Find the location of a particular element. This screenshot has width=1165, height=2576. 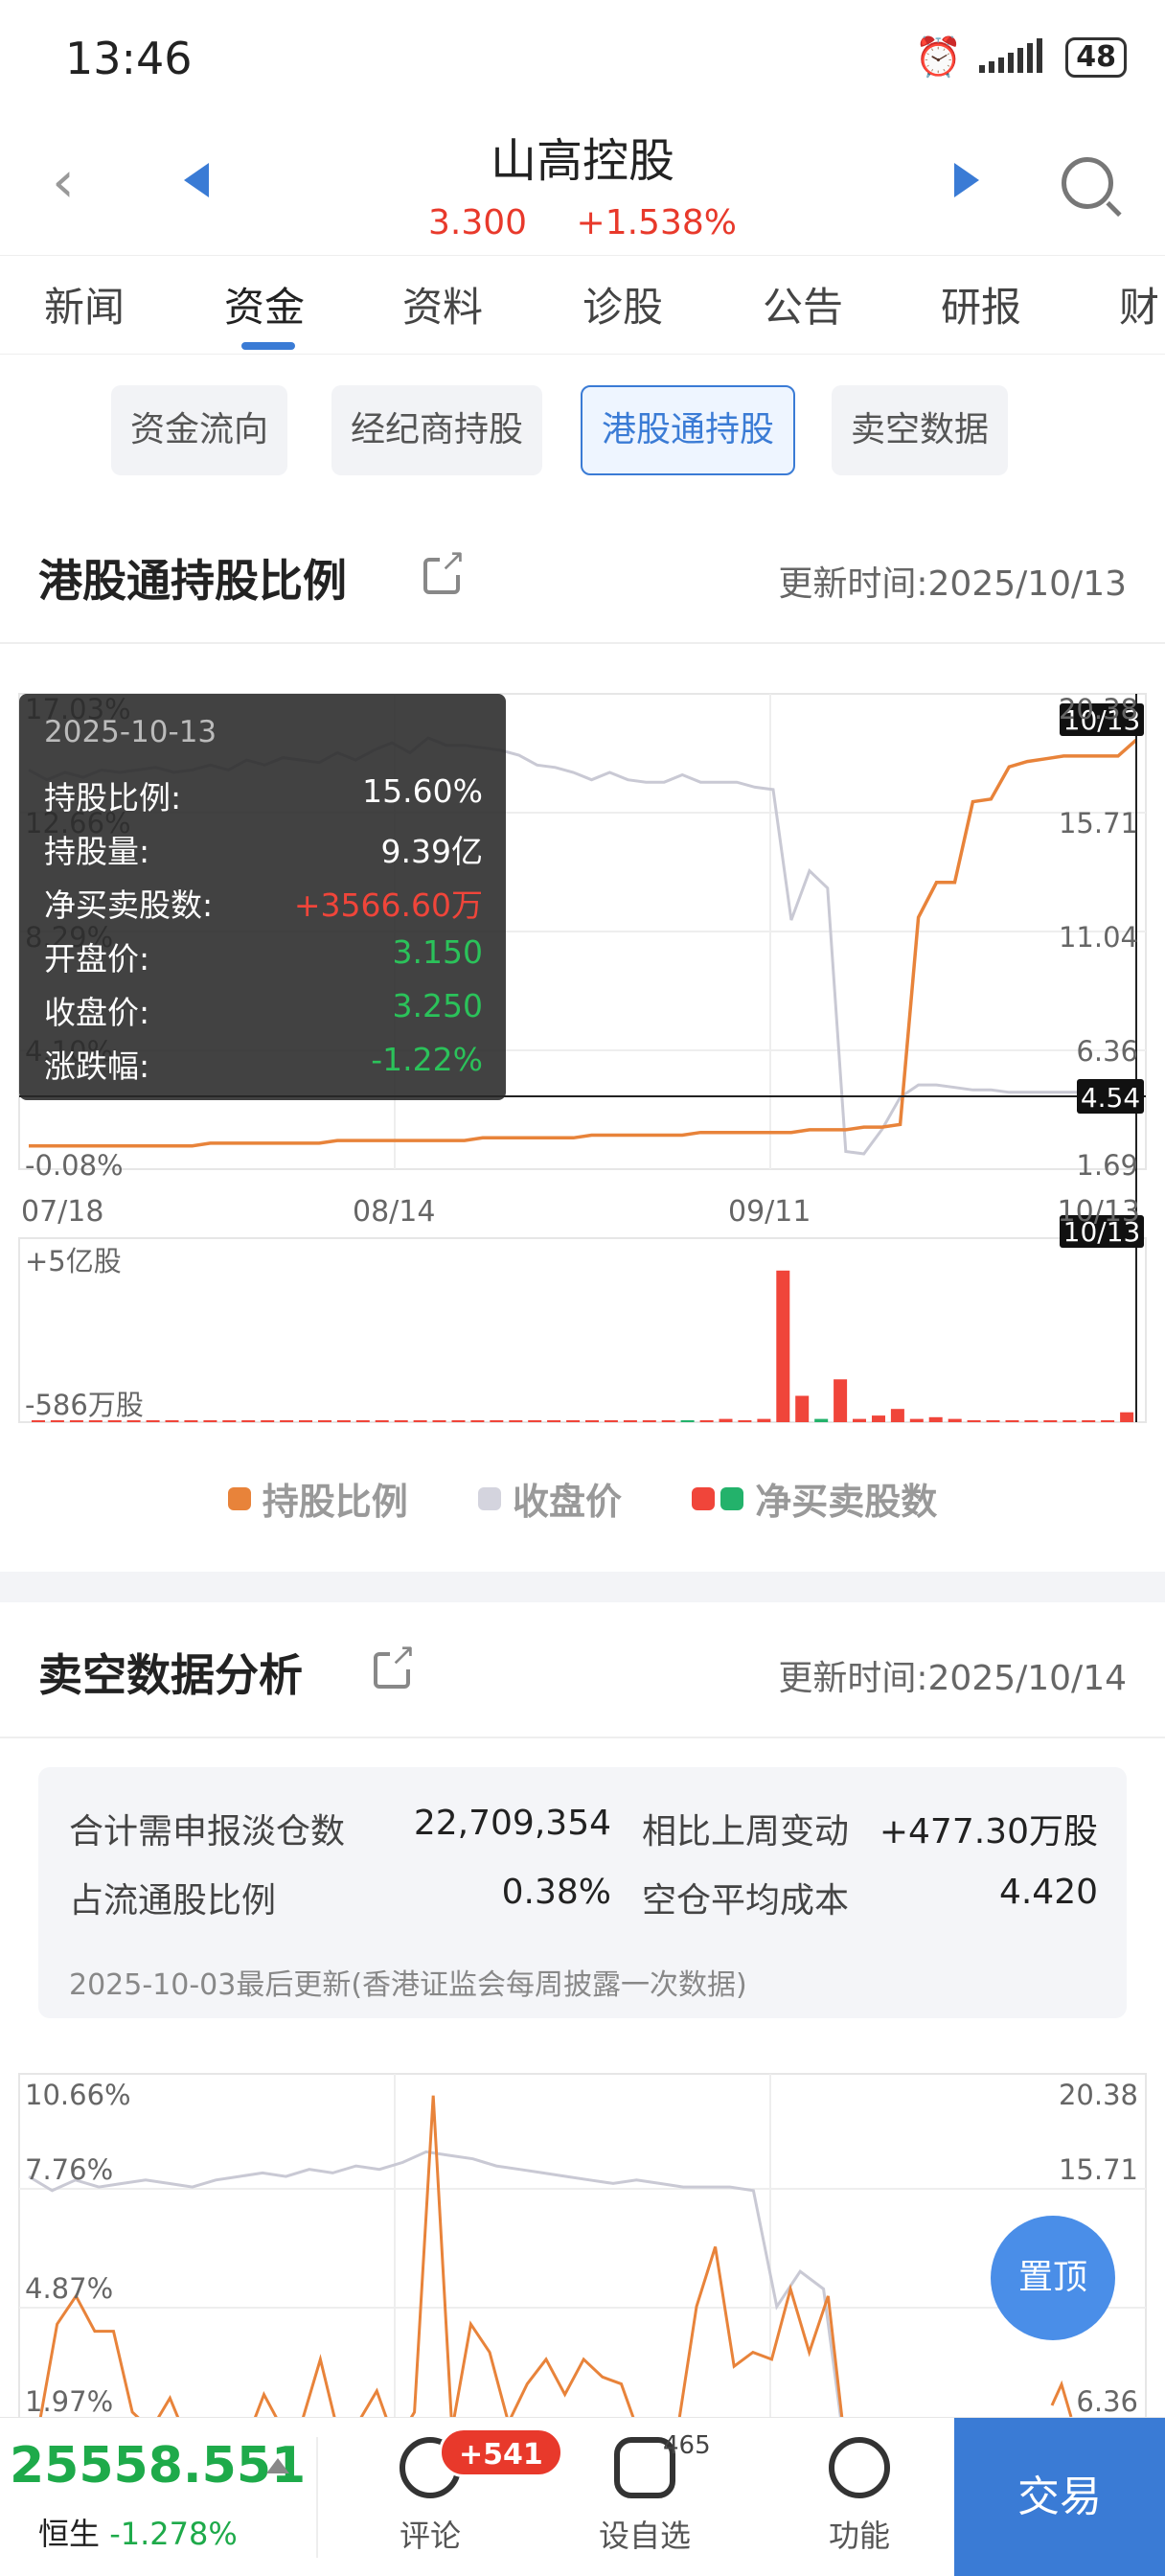

tooltip-value: 15.60% is located at coordinates (423, 791).